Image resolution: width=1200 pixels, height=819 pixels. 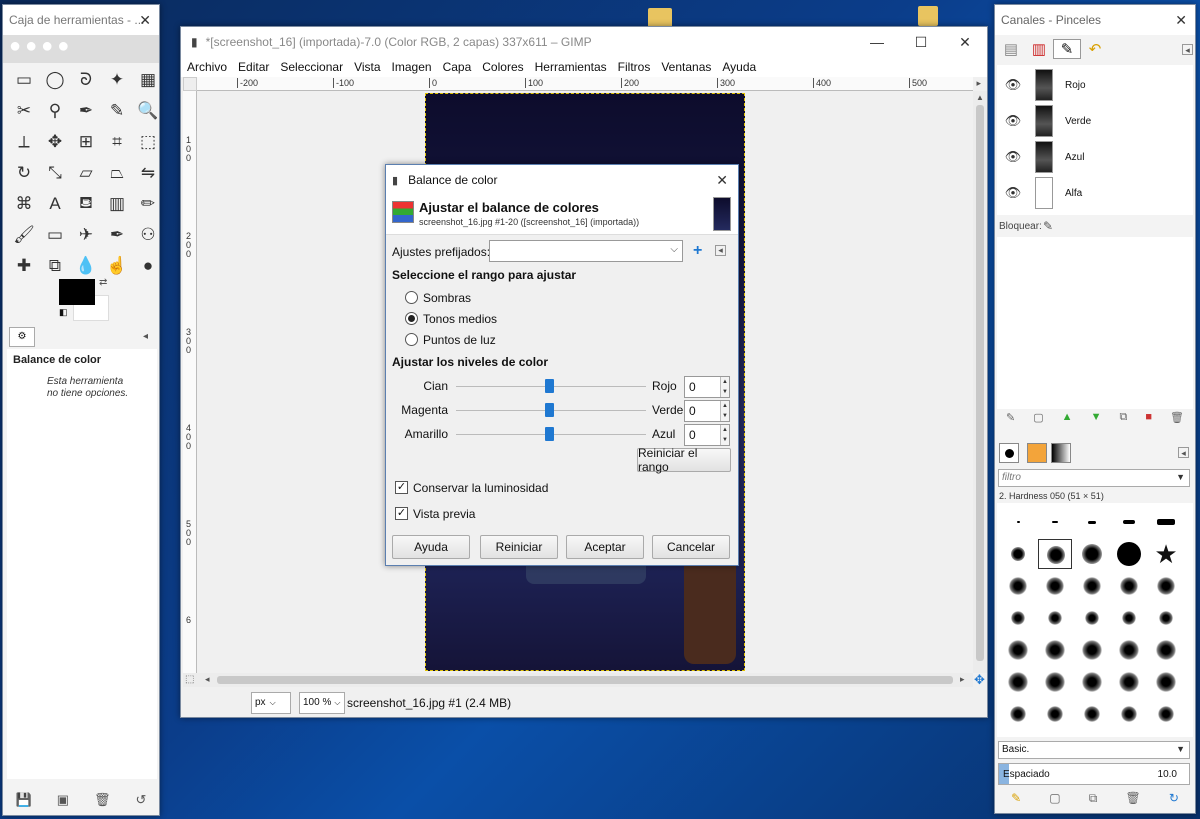 I want to click on lower-channel-icon: ▼, so click(x=1096, y=421).